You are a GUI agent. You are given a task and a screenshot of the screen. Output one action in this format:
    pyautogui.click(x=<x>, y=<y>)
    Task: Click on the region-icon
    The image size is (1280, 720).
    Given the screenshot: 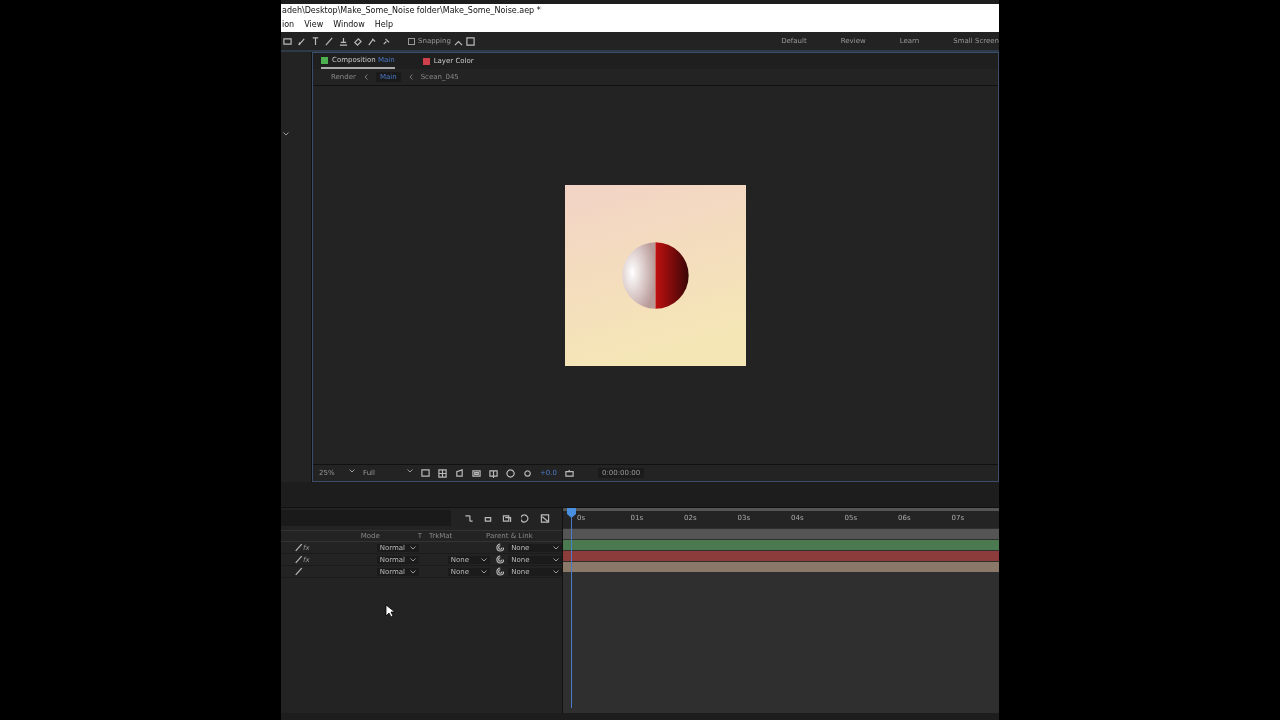 What is the action you would take?
    pyautogui.click(x=425, y=473)
    